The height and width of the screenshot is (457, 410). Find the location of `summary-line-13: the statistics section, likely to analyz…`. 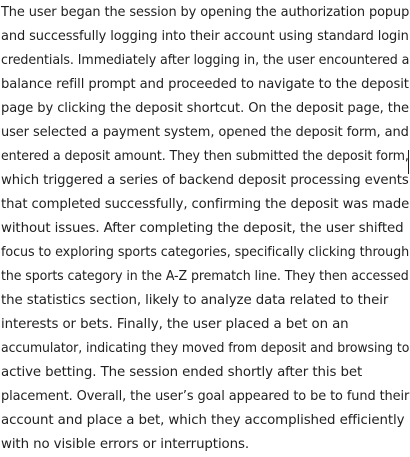

summary-line-13: the statistics section, likely to analyz… is located at coordinates (195, 300).